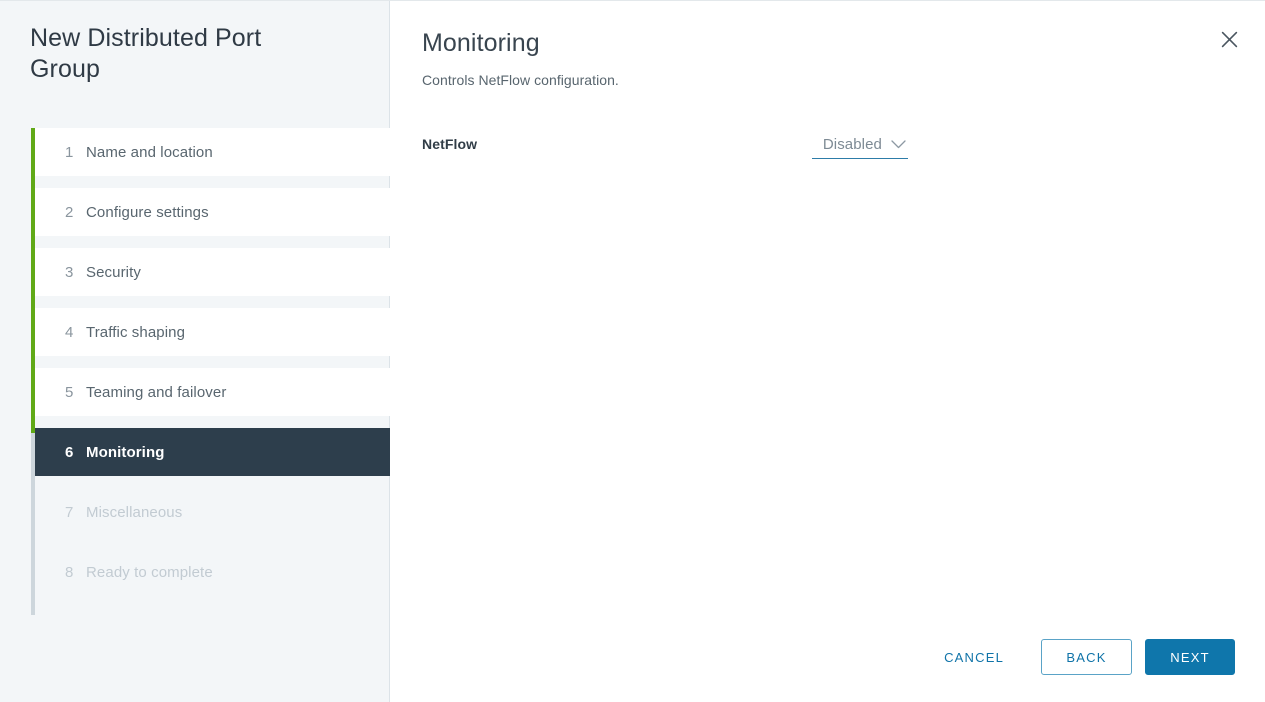 Image resolution: width=1265 pixels, height=702 pixels. I want to click on step-number: 2, so click(69, 212).